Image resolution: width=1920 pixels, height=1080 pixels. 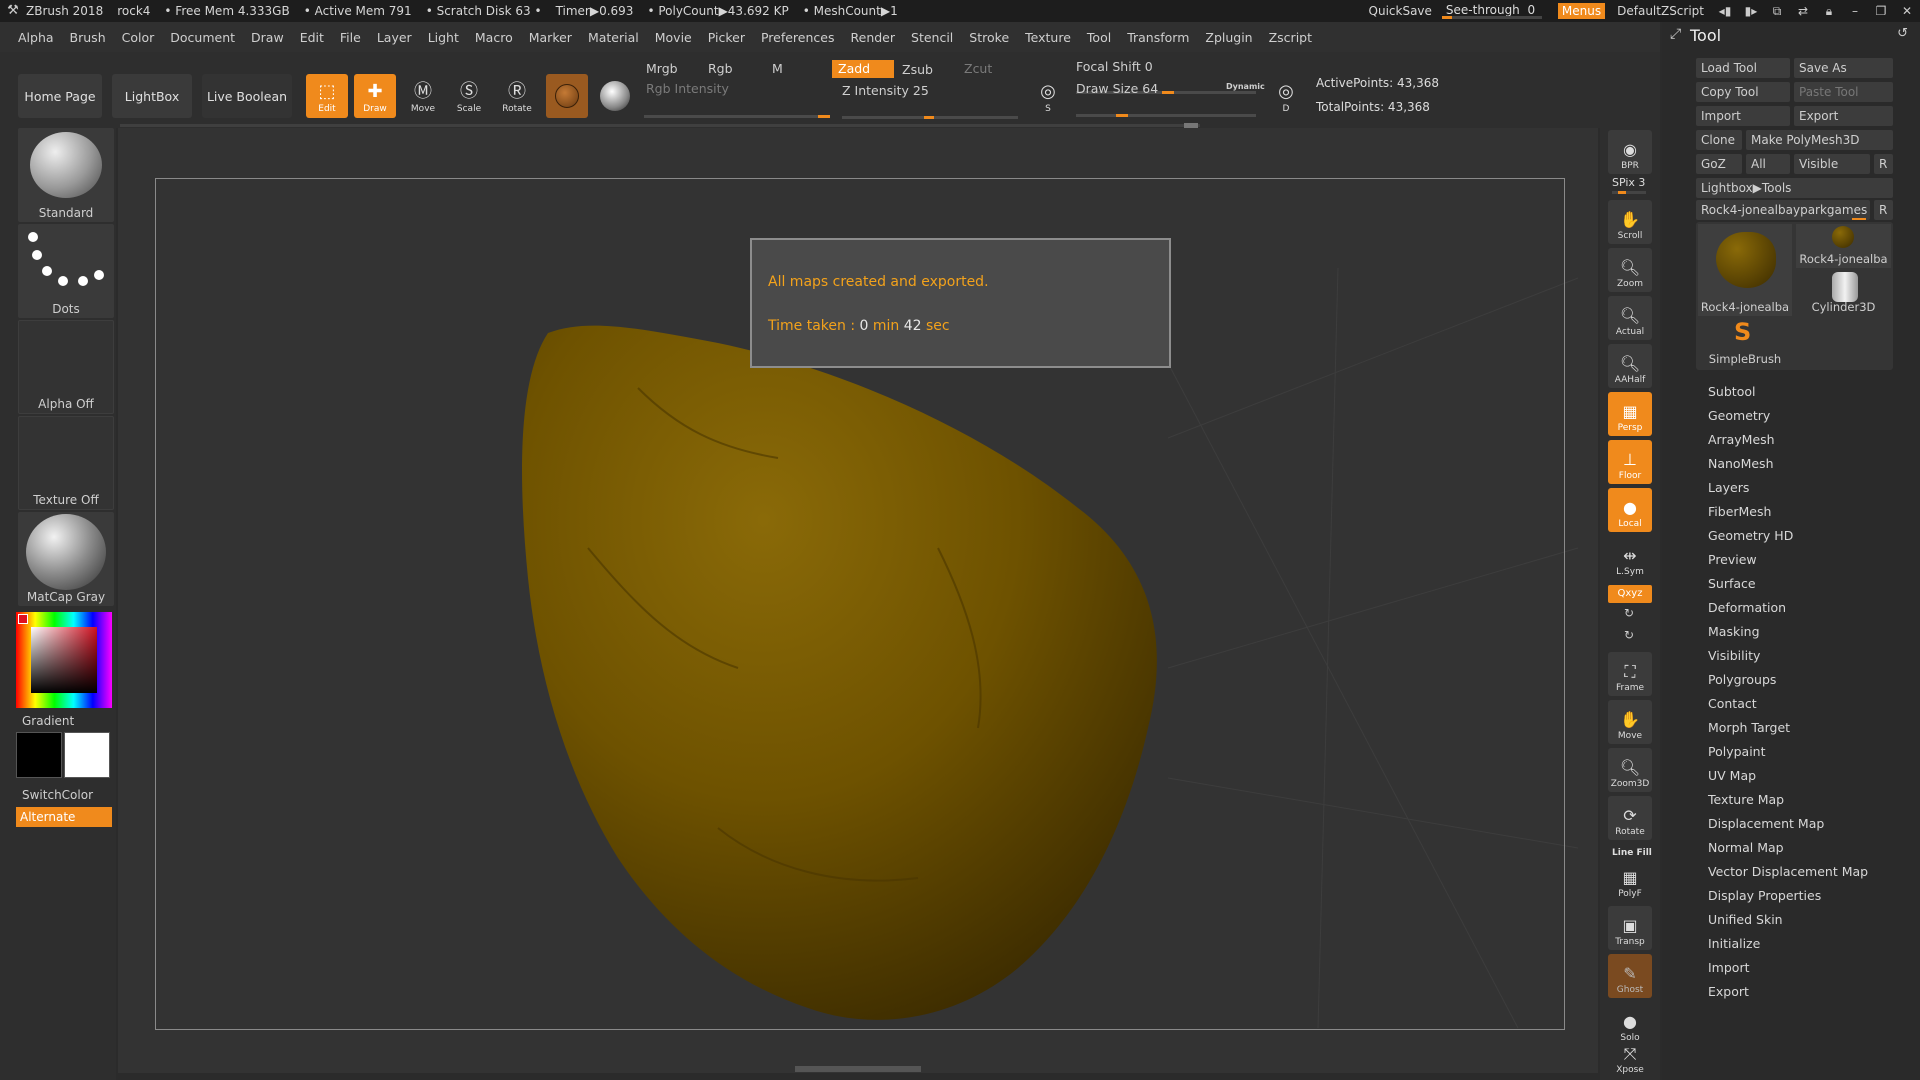 What do you see at coordinates (1581, 11) in the screenshot?
I see `menus-button: Menus` at bounding box center [1581, 11].